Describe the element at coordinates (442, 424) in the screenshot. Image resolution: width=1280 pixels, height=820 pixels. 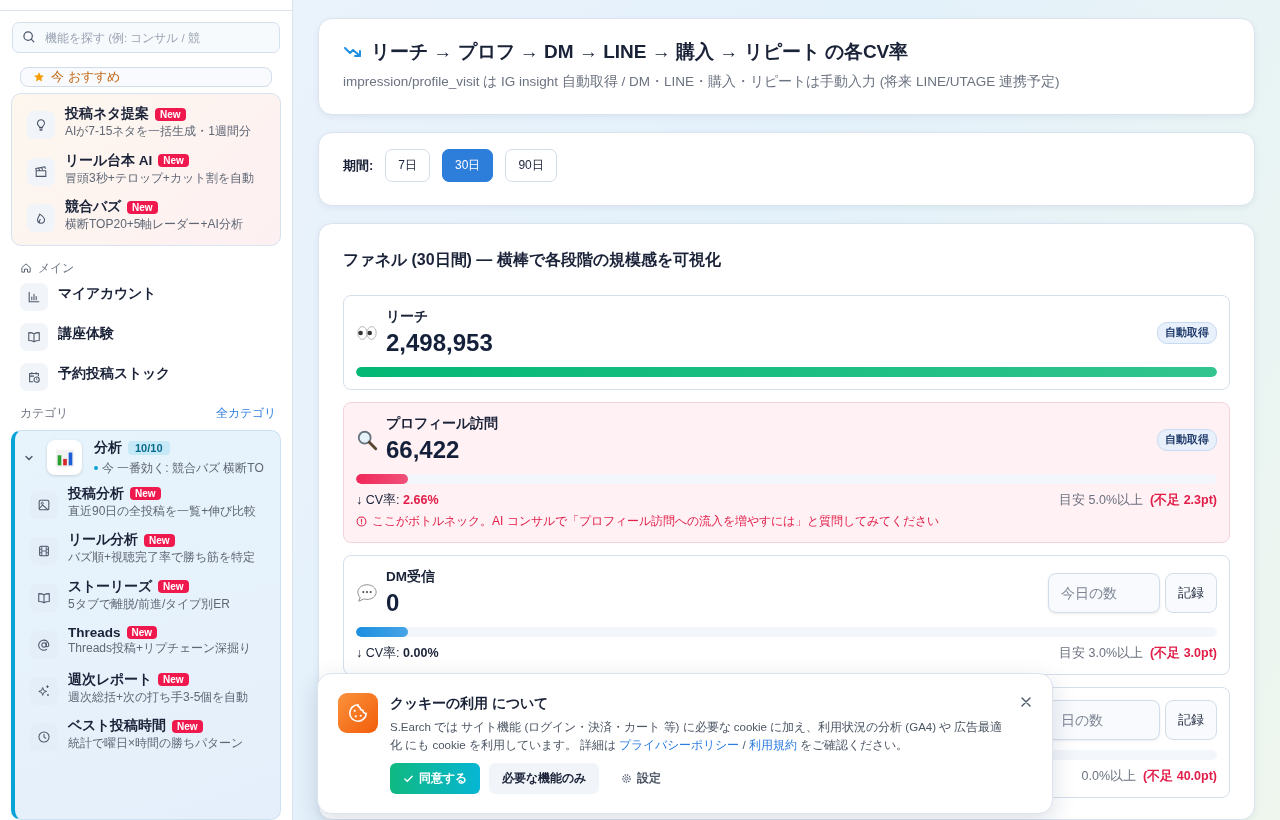
I see `stage-label: プロフィール訪問` at that location.